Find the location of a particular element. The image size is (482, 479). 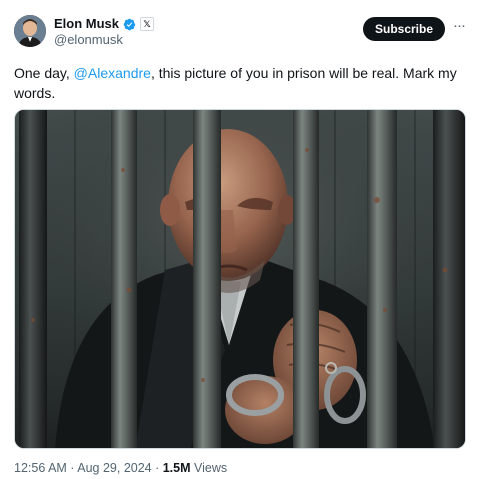

author-name: Elon Musk is located at coordinates (86, 24).